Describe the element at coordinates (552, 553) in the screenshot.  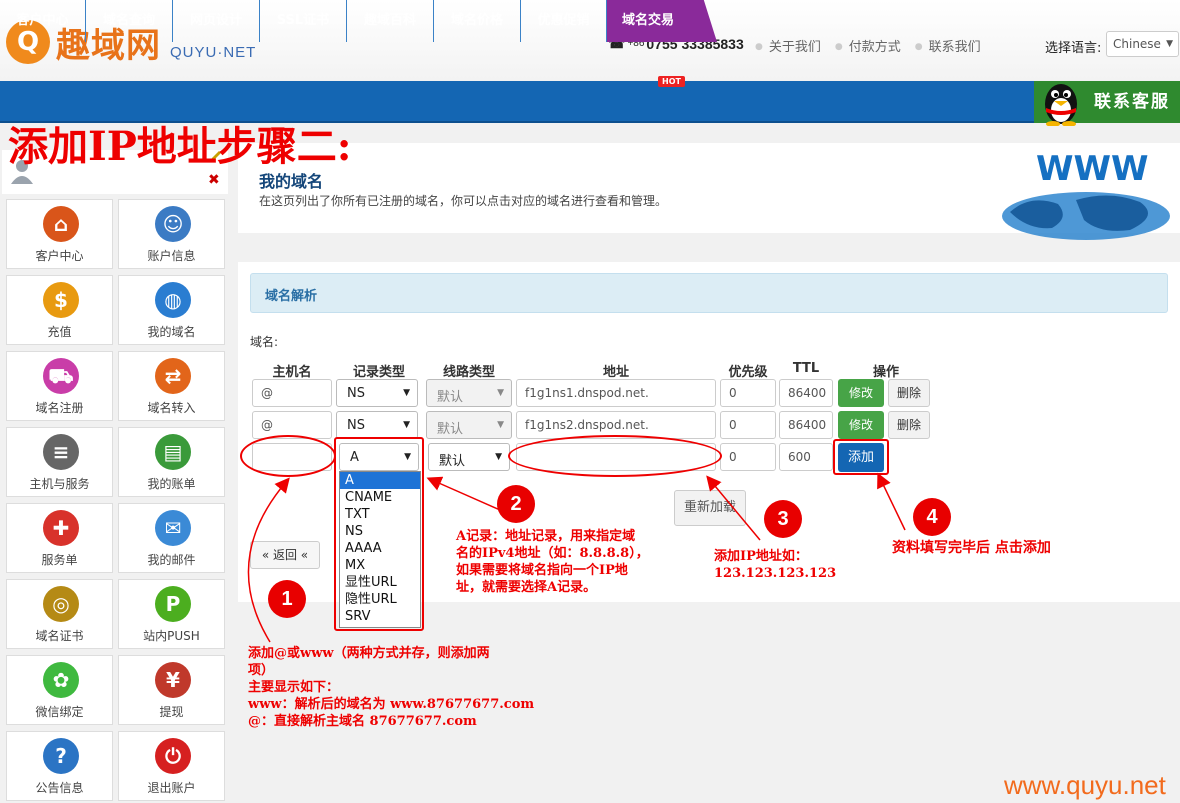
I see `note2-line: 名的IPv4地址（如：8.8.8.8），` at that location.